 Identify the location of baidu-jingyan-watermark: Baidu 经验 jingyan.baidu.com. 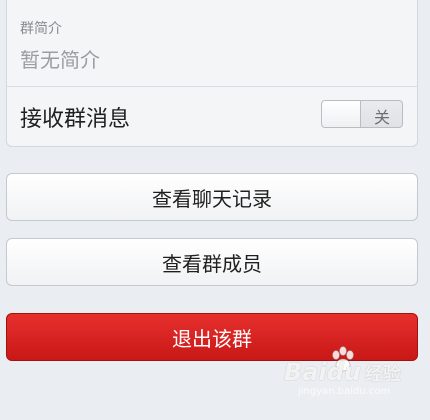
(354, 371).